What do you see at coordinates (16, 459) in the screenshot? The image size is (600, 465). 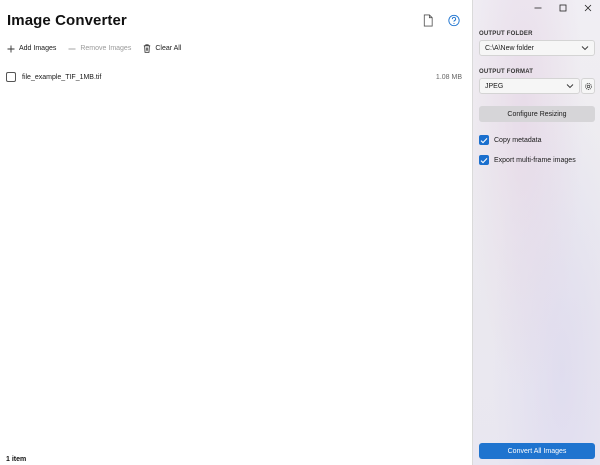 I see `status-count: 1 item` at bounding box center [16, 459].